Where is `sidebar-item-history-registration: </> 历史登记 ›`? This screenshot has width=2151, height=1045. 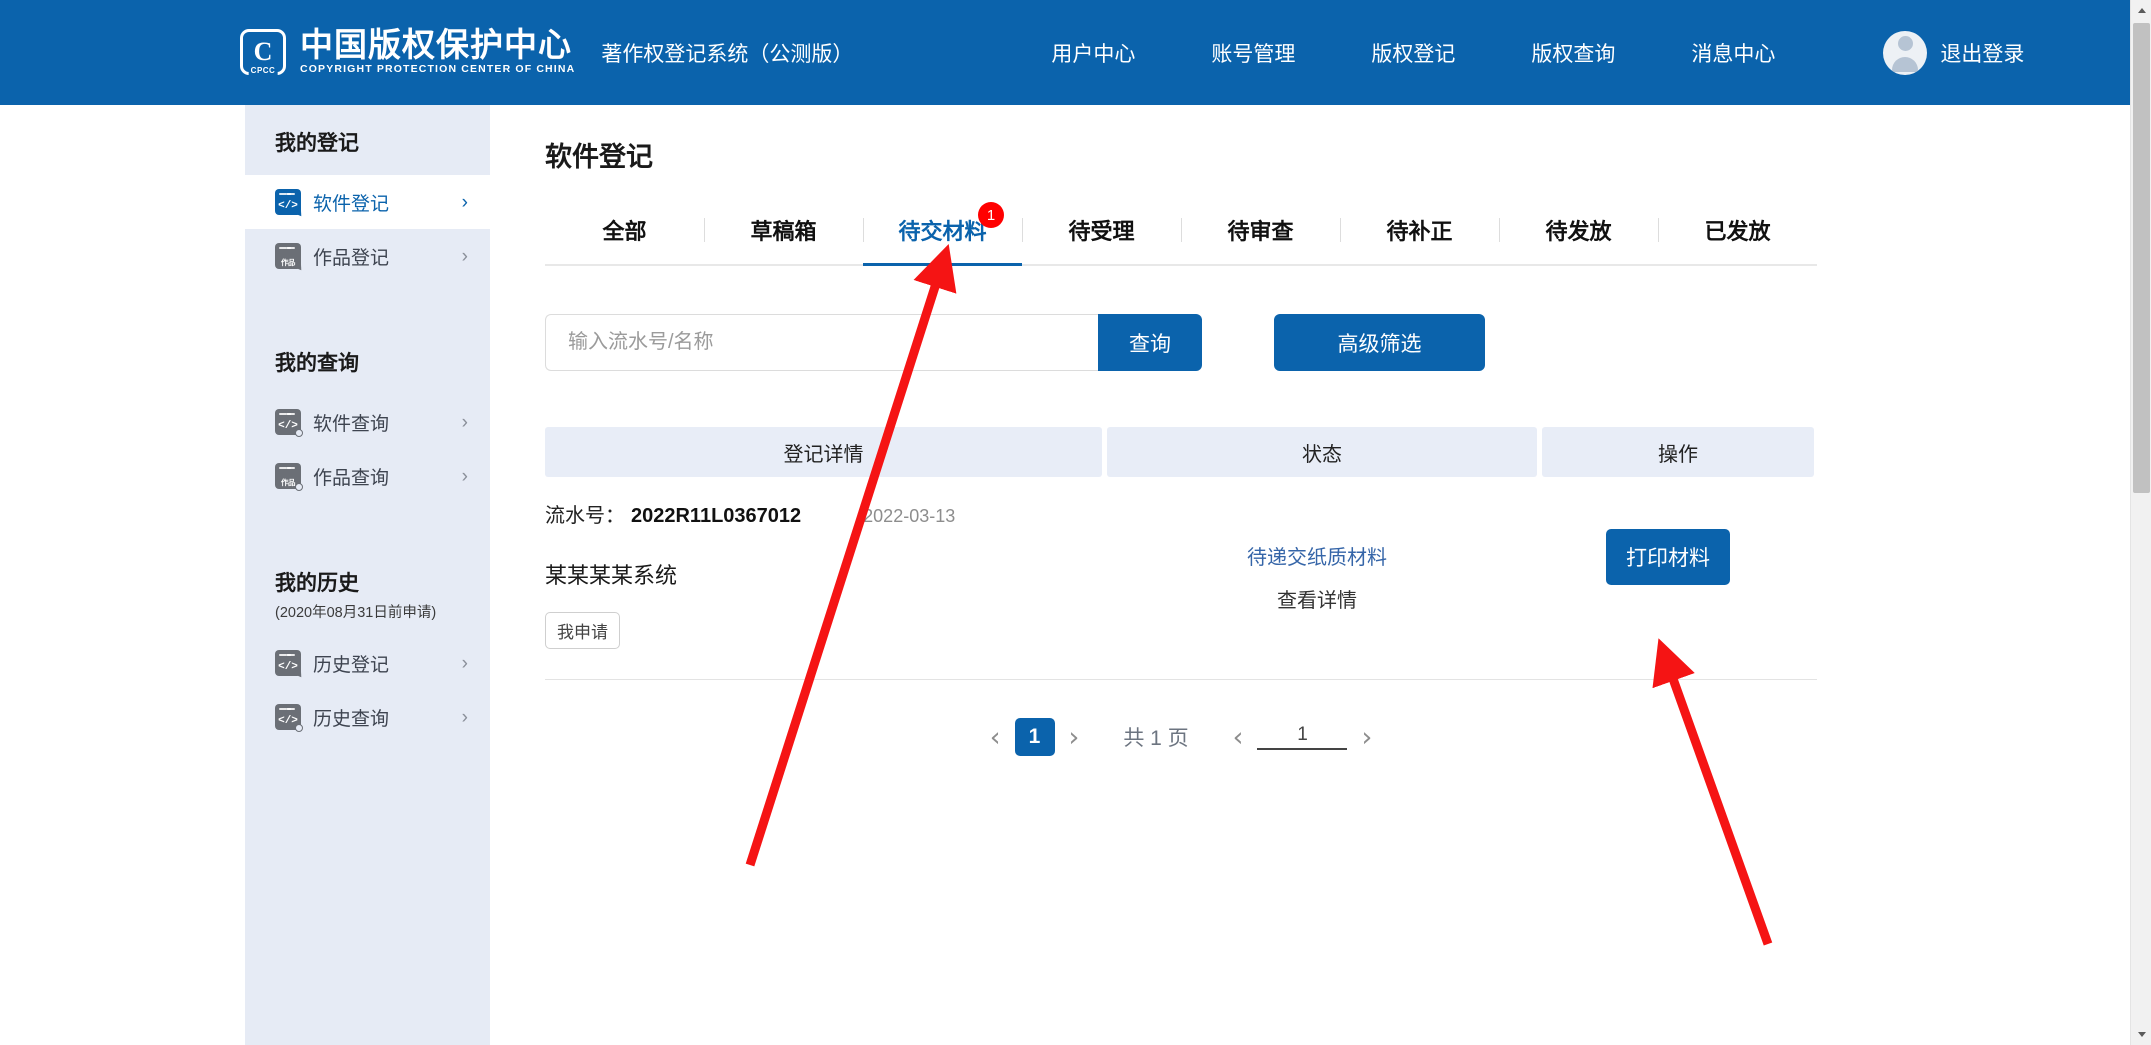
sidebar-item-history-registration: </> 历史登记 › is located at coordinates (367, 663).